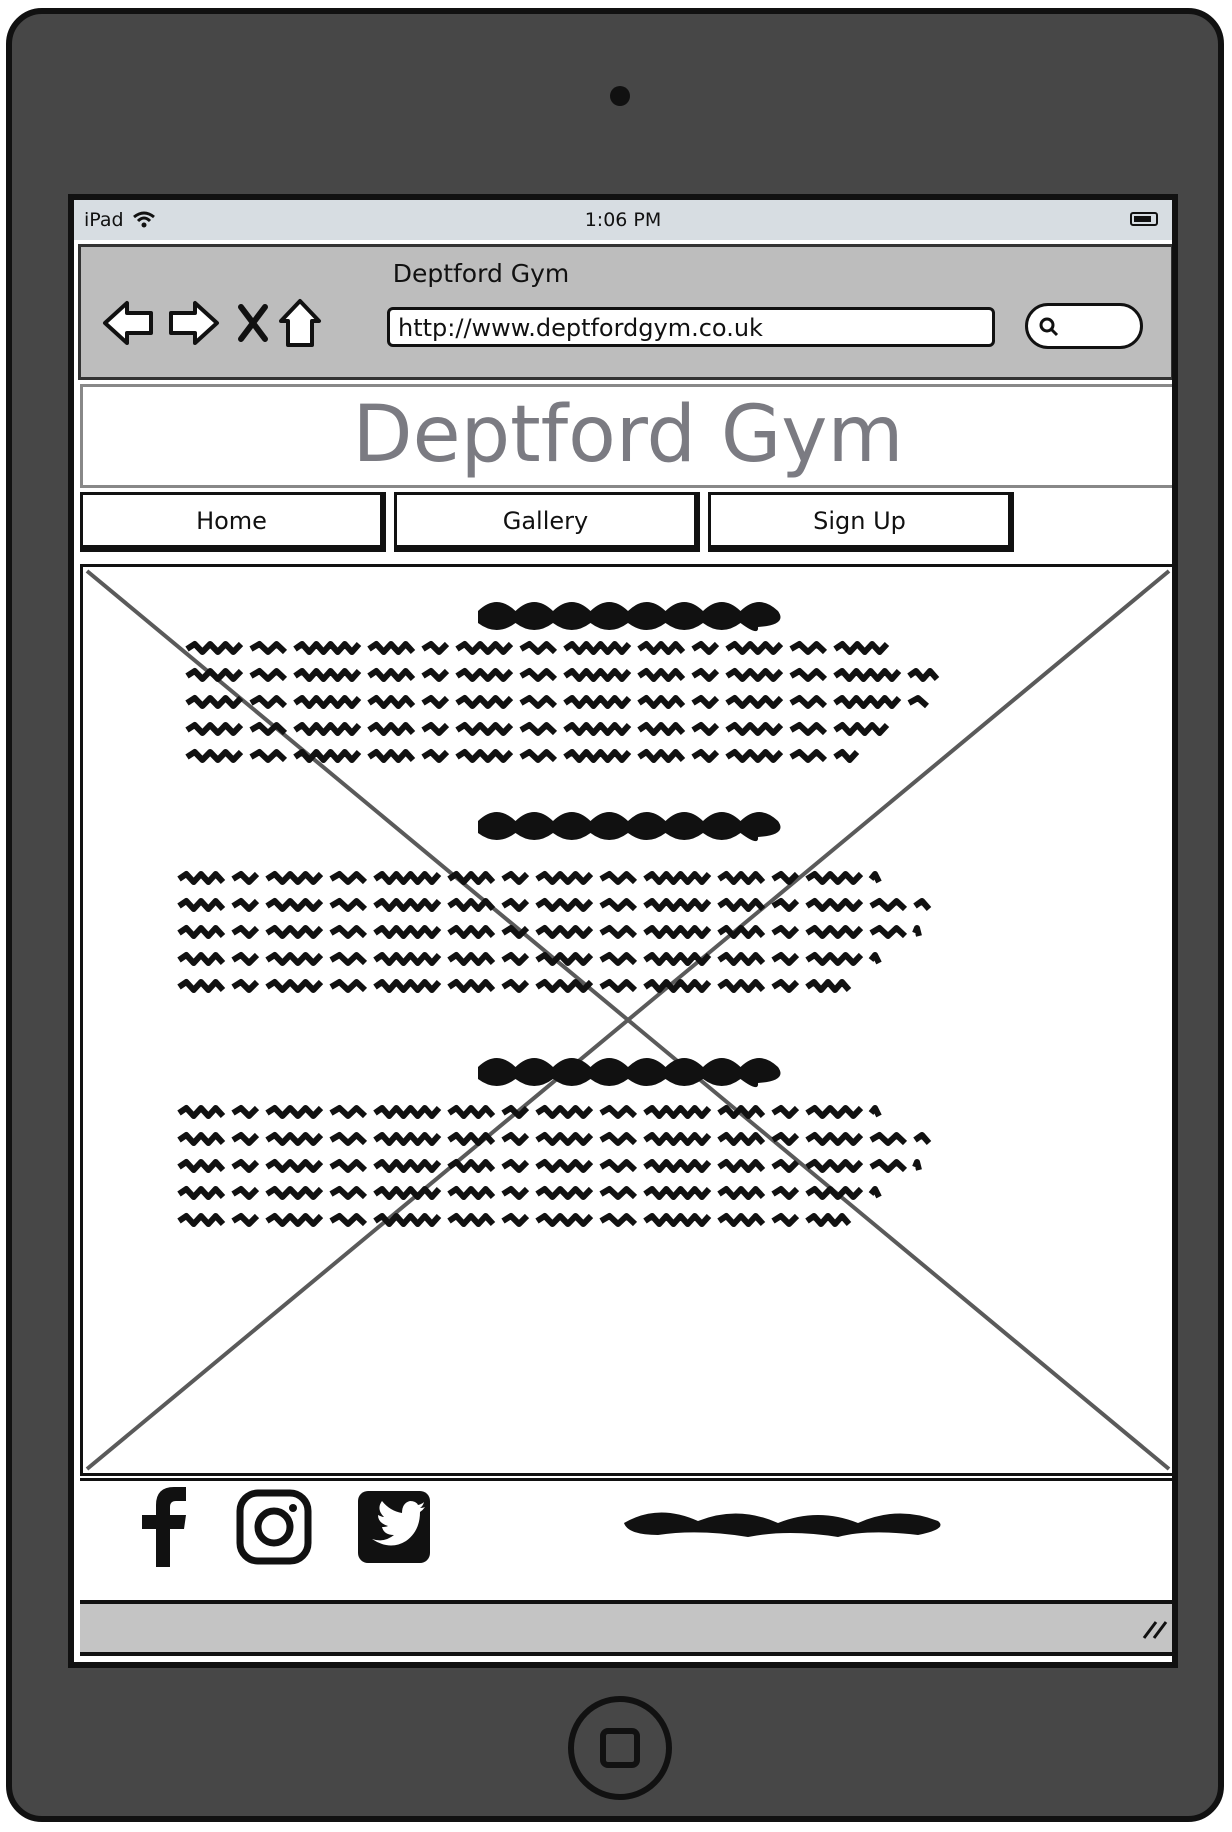 The image size is (1232, 1832). What do you see at coordinates (1049, 327) in the screenshot?
I see `search-icon` at bounding box center [1049, 327].